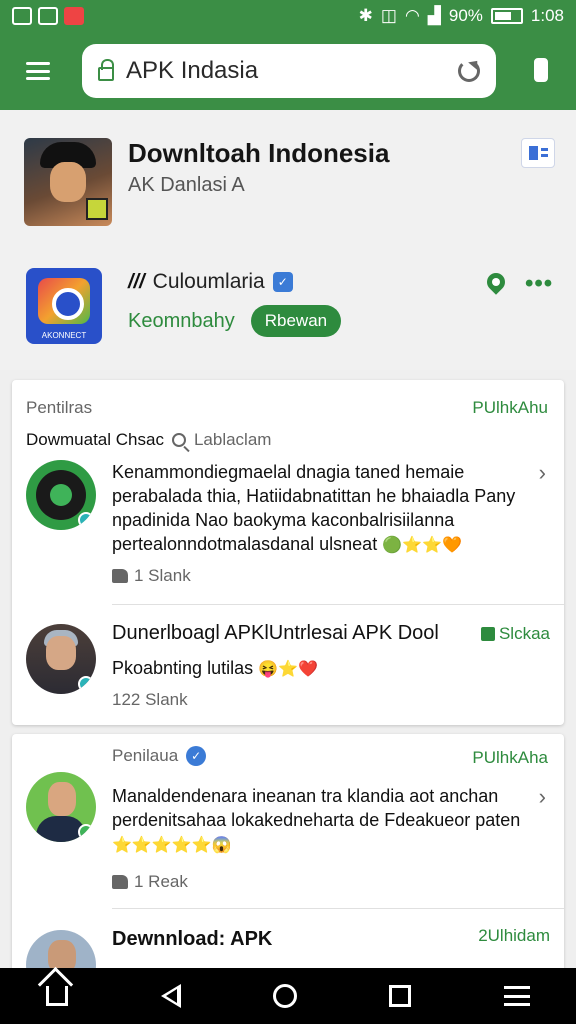 This screenshot has width=576, height=1024. Describe the element at coordinates (232, 439) in the screenshot. I see `subheading-note: Lablaclam` at that location.